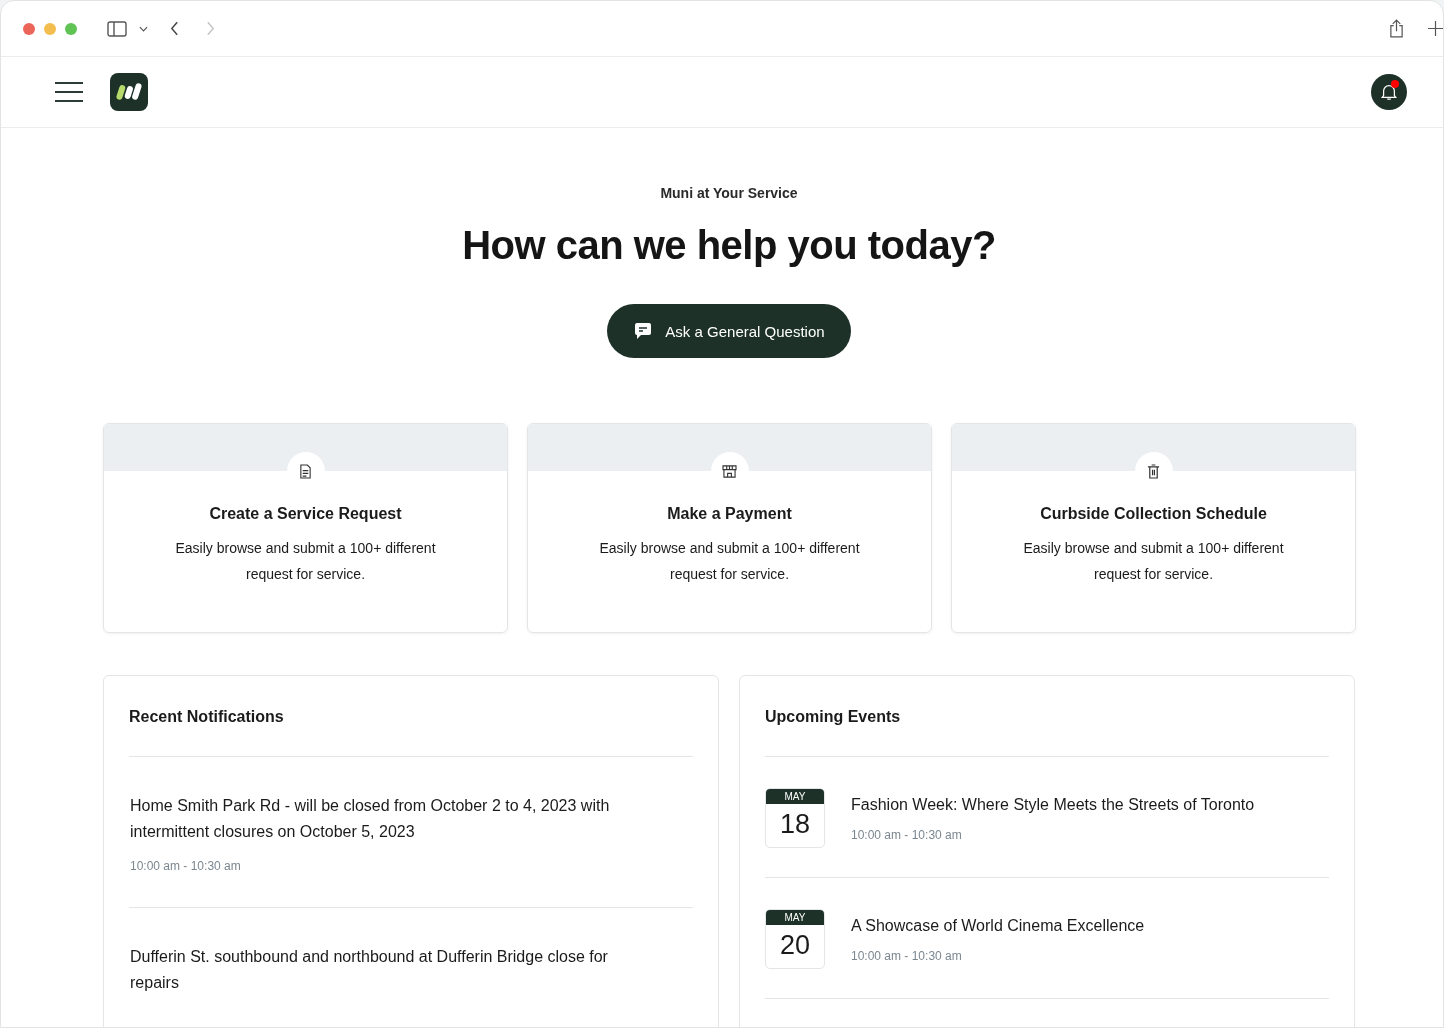  I want to click on trash-icon, so click(1153, 471).